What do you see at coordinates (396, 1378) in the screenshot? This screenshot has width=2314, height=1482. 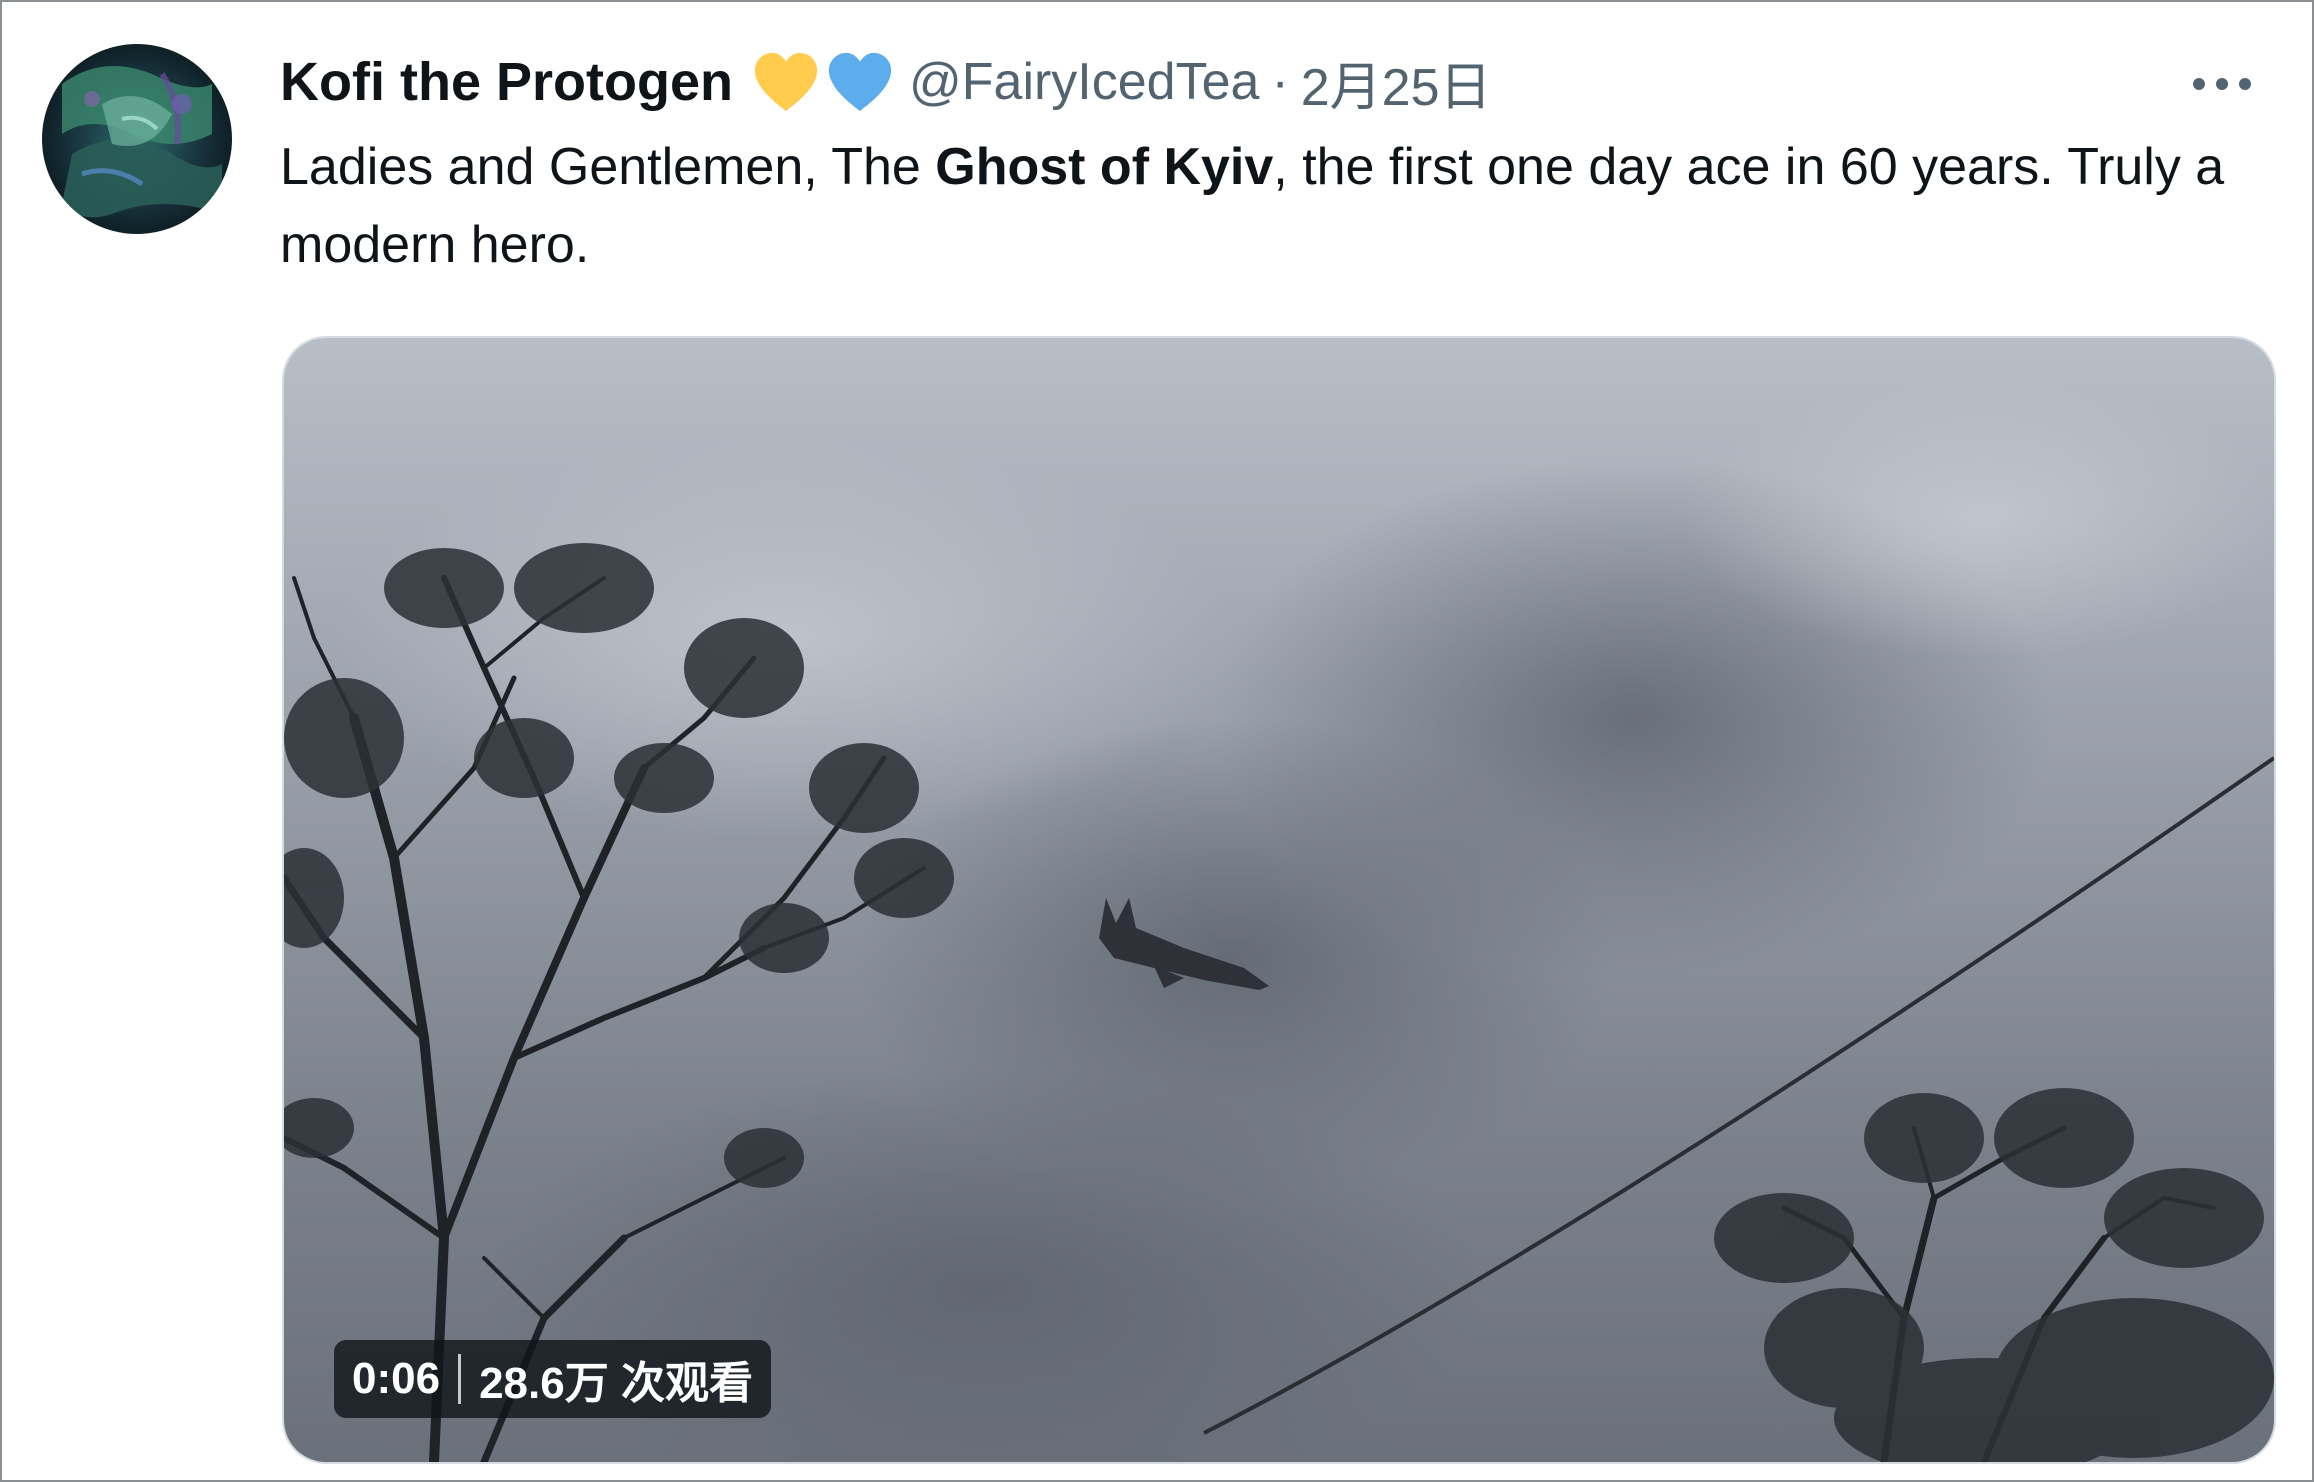 I see `video-duration: 0:06` at bounding box center [396, 1378].